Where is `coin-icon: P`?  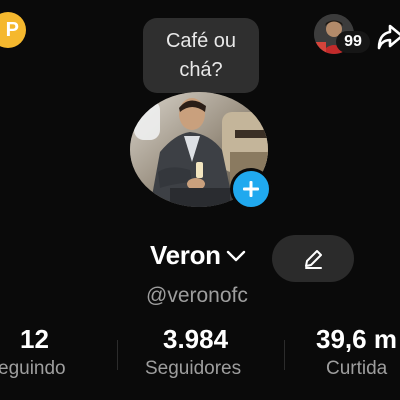 coin-icon: P is located at coordinates (13, 30).